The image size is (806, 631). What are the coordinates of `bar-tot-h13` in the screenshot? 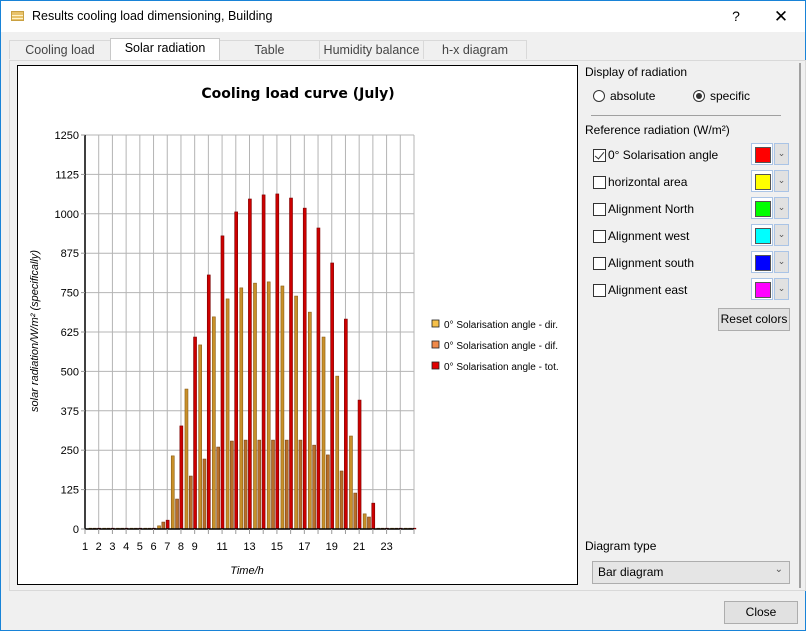 It's located at (263, 362).